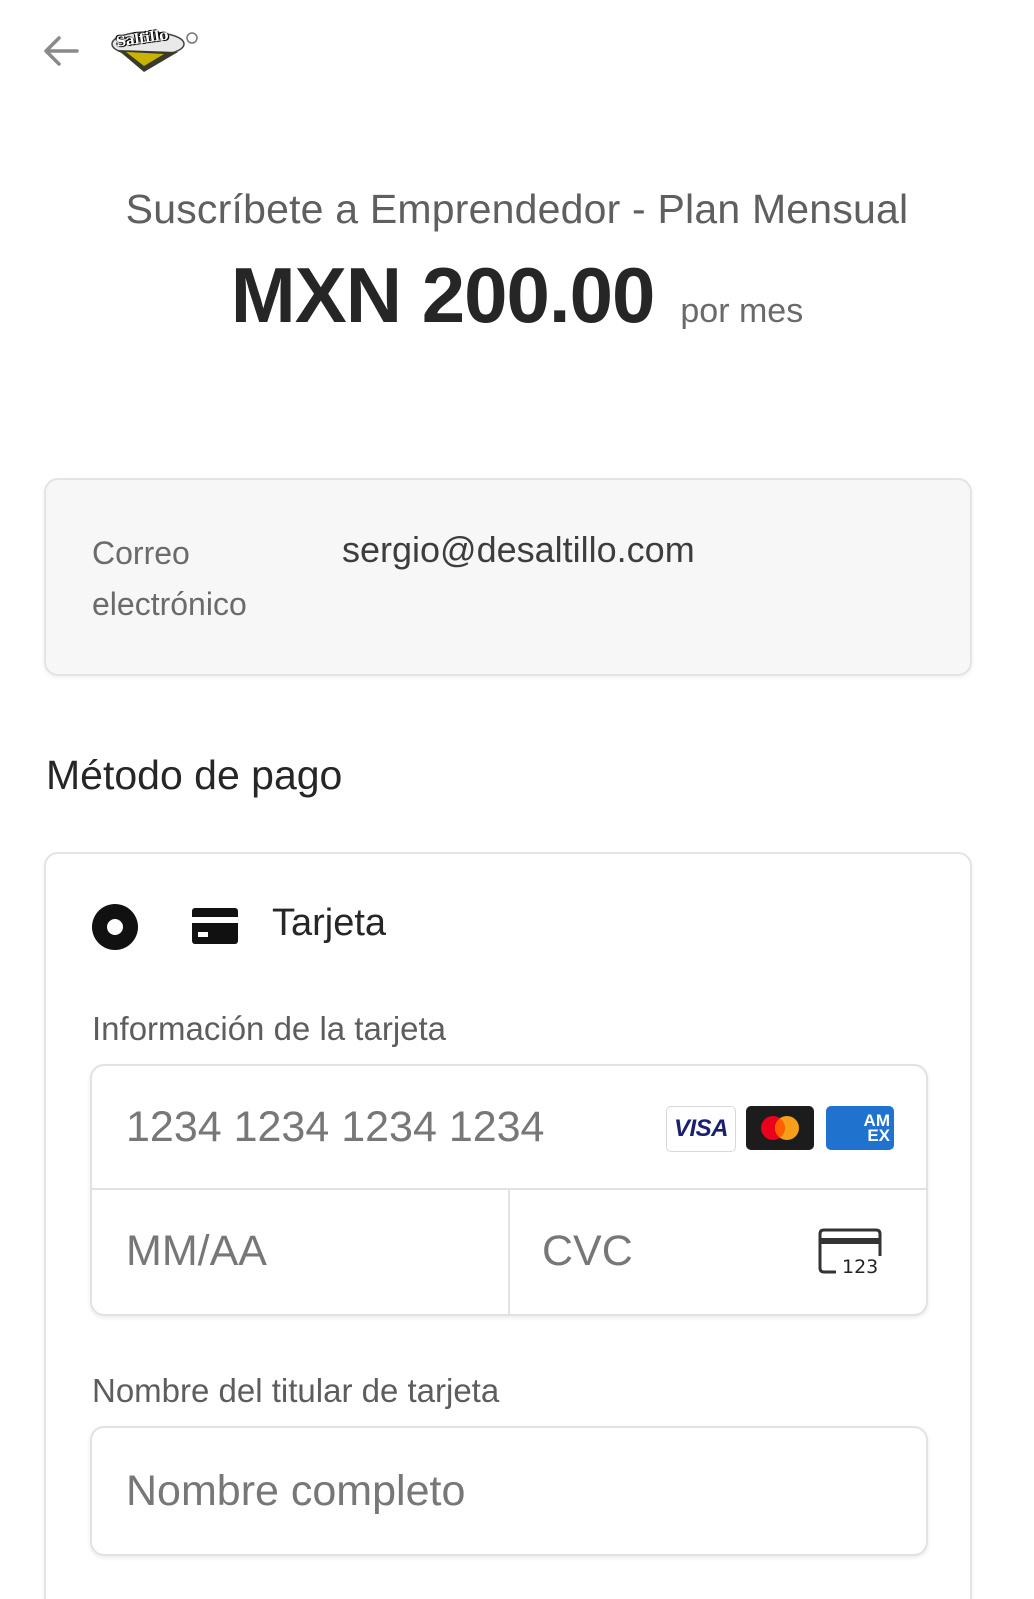 This screenshot has width=1034, height=1599. What do you see at coordinates (329, 923) in the screenshot?
I see `card-method-label: Tarjeta` at bounding box center [329, 923].